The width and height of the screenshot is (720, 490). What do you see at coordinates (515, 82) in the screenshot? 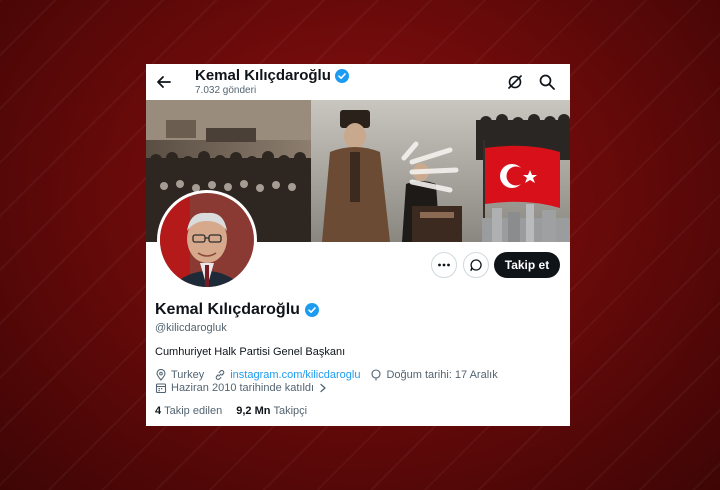
I see `grok-icon` at bounding box center [515, 82].